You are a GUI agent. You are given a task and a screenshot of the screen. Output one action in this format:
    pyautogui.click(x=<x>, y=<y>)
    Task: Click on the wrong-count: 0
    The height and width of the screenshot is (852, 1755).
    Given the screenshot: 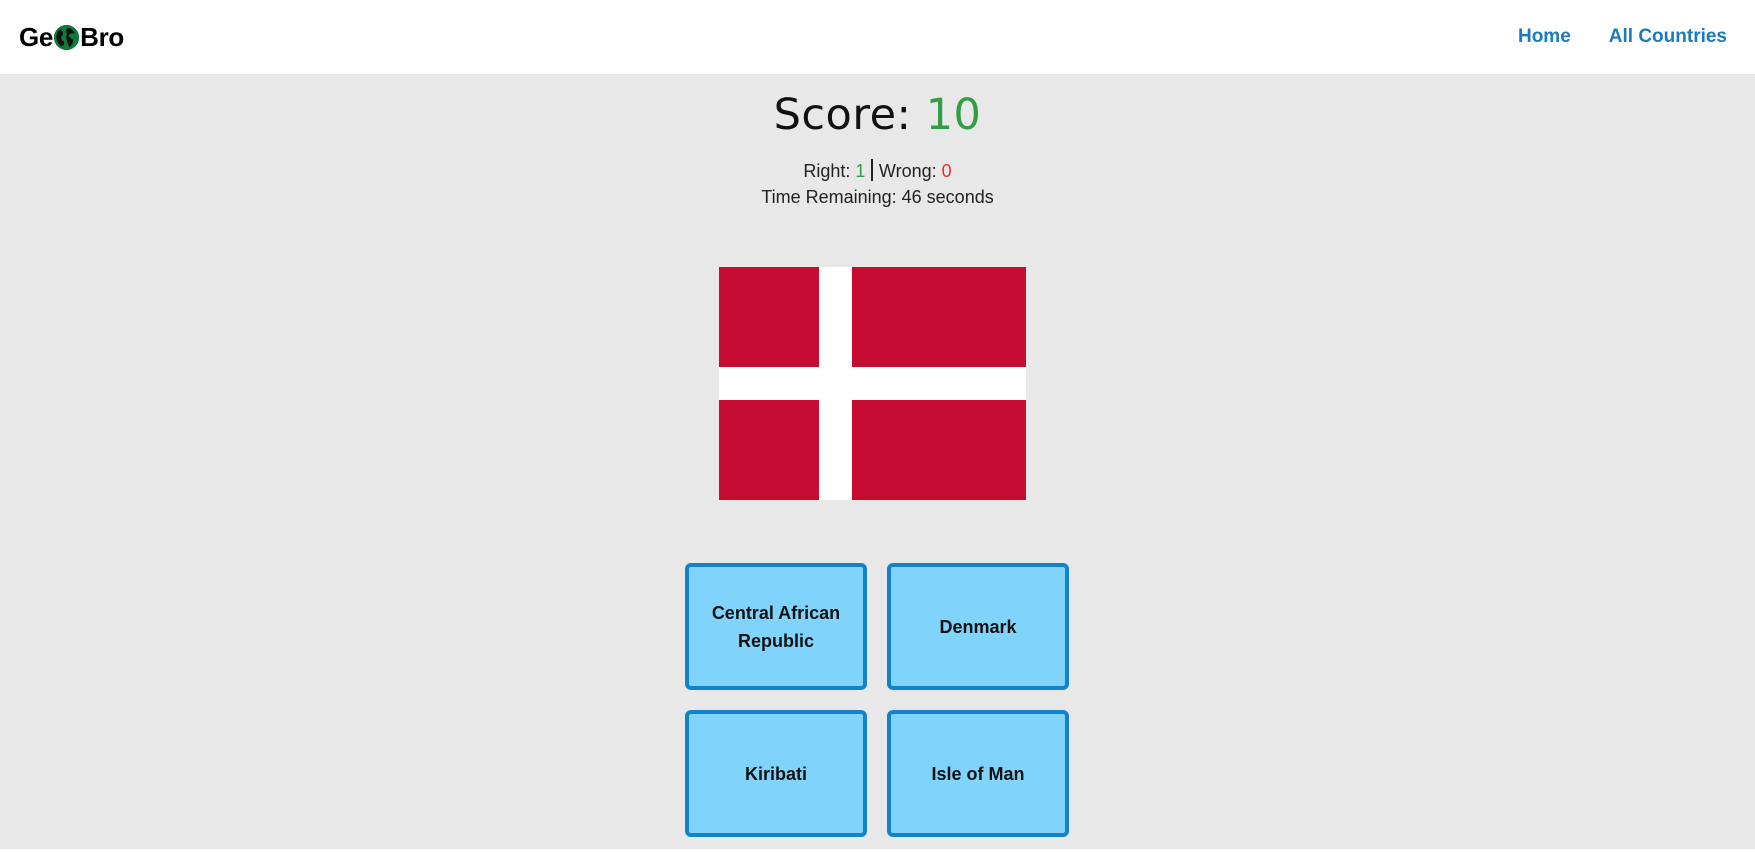 What is the action you would take?
    pyautogui.click(x=946, y=171)
    